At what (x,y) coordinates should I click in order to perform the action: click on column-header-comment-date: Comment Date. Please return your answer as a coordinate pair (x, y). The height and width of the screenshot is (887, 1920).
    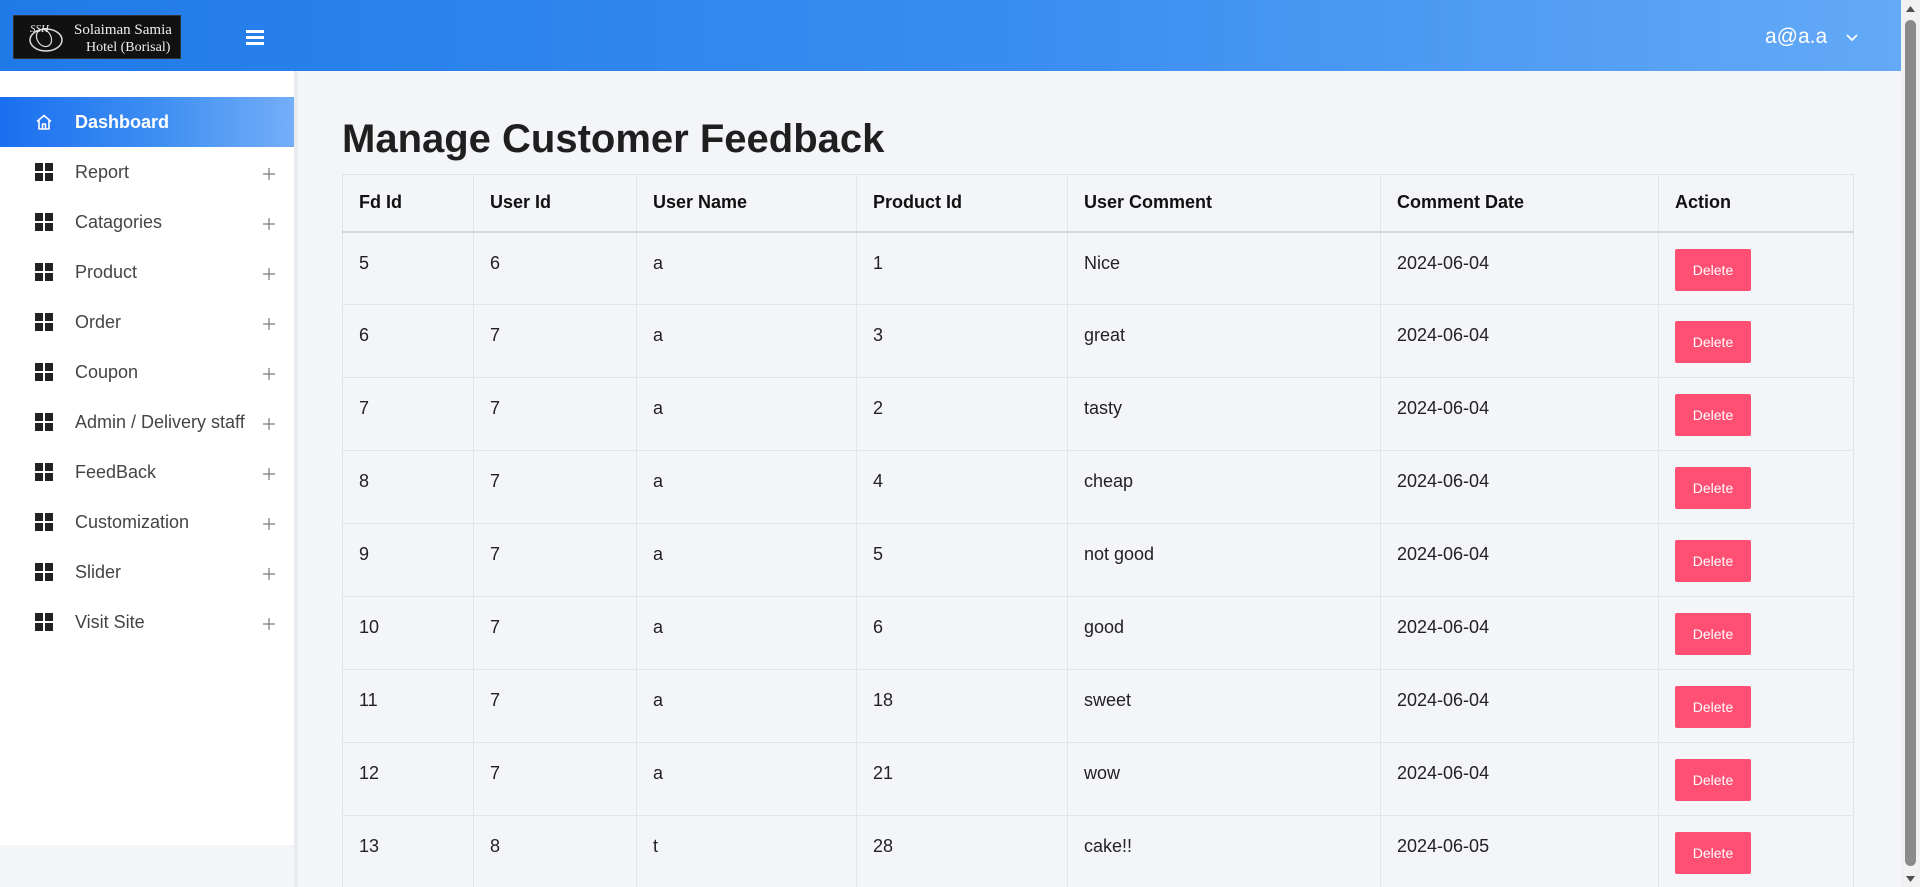
    Looking at the image, I should click on (1519, 203).